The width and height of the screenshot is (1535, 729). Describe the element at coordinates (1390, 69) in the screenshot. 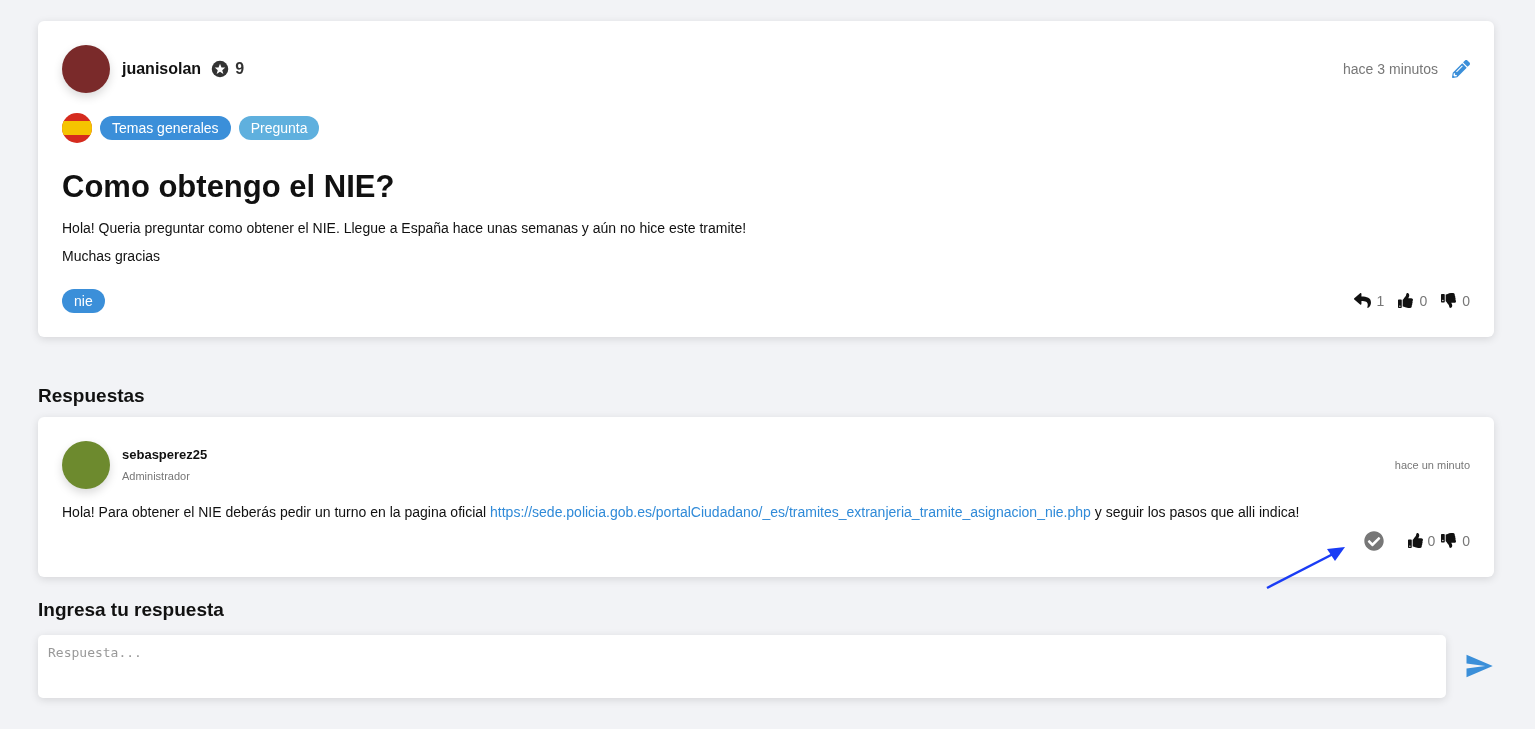

I see `post-time: hace 3 minutos` at that location.